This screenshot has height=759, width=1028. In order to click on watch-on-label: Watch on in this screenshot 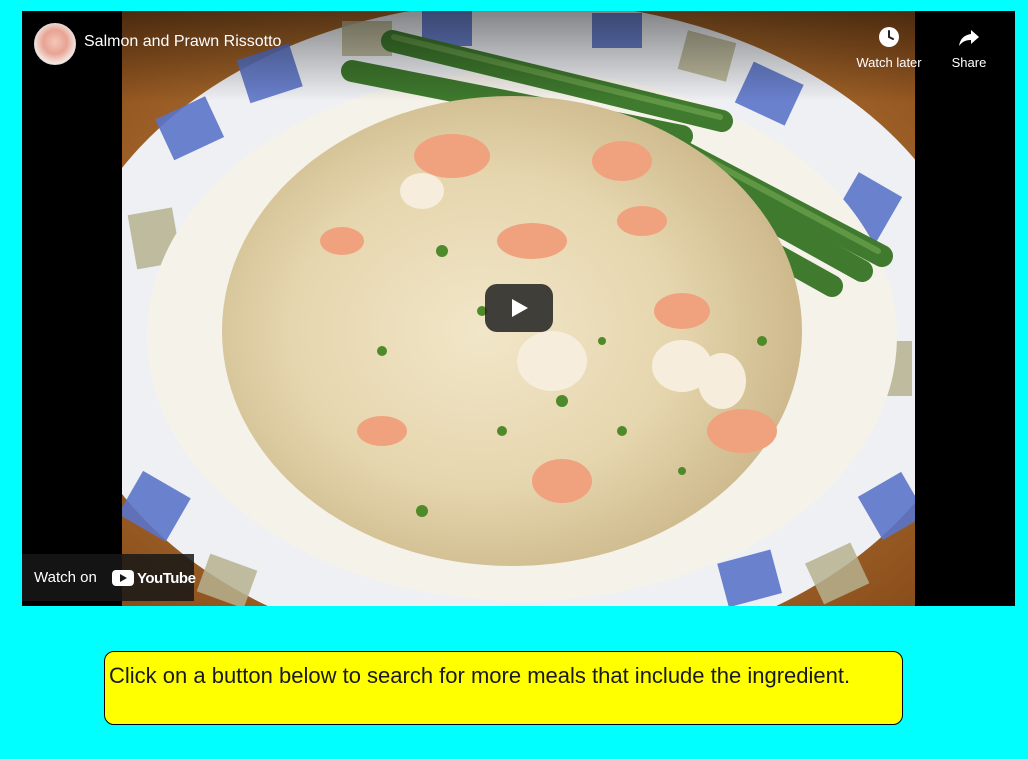, I will do `click(65, 577)`.